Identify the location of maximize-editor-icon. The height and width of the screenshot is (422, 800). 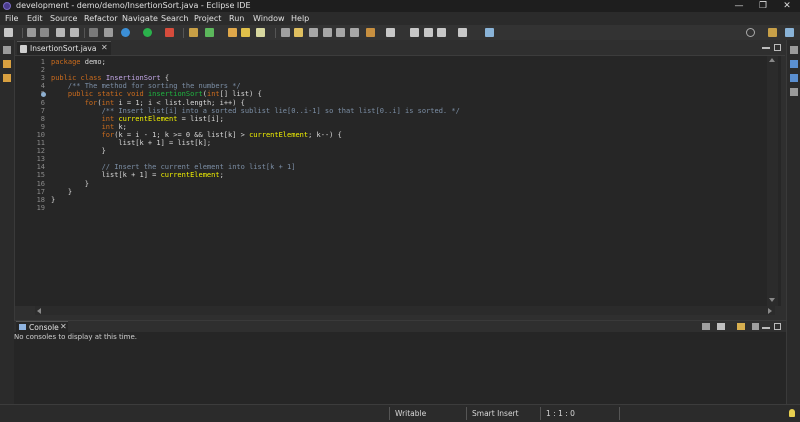
(777, 47).